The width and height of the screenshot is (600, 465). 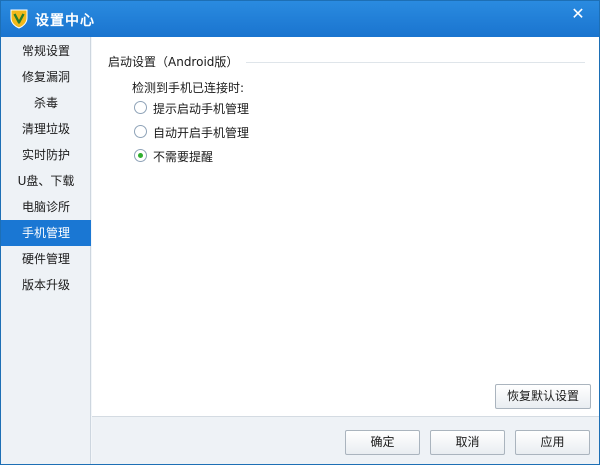 What do you see at coordinates (543, 396) in the screenshot?
I see `restore-defaults-button: 恢复默认设置` at bounding box center [543, 396].